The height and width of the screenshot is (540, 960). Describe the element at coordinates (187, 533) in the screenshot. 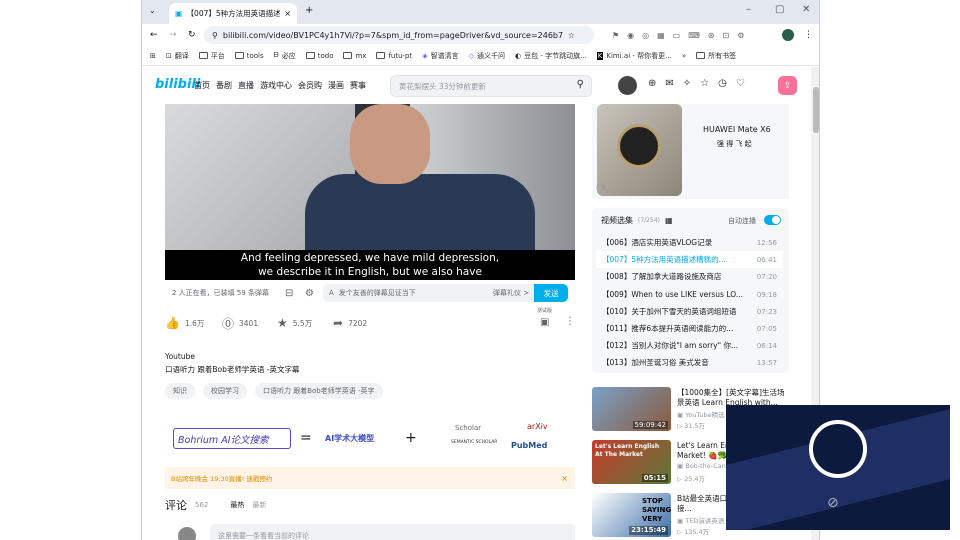

I see `commenter-avatar` at that location.